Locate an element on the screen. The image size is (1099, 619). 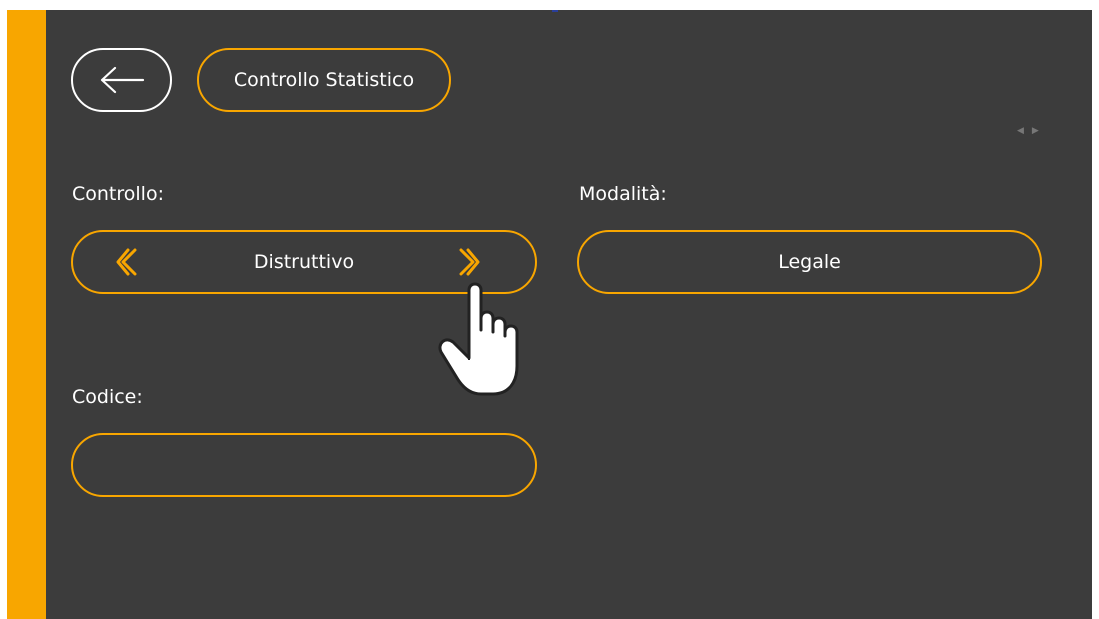
arrow-left-icon is located at coordinates (122, 80).